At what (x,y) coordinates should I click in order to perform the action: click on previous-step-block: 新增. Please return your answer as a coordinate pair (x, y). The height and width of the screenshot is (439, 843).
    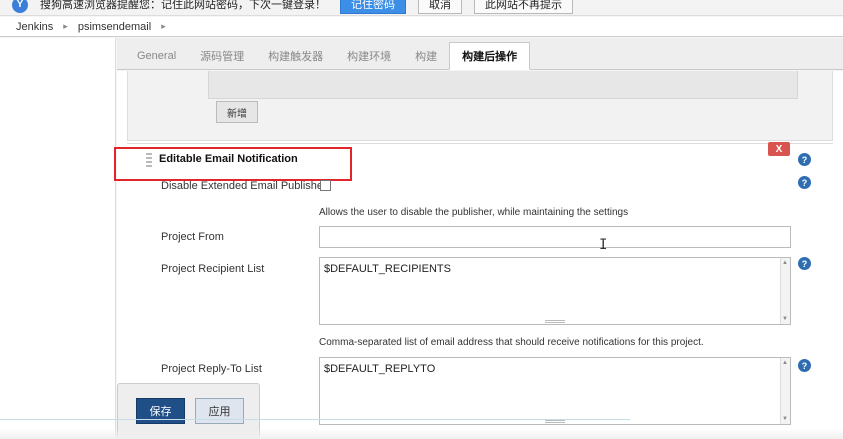
    Looking at the image, I should click on (480, 106).